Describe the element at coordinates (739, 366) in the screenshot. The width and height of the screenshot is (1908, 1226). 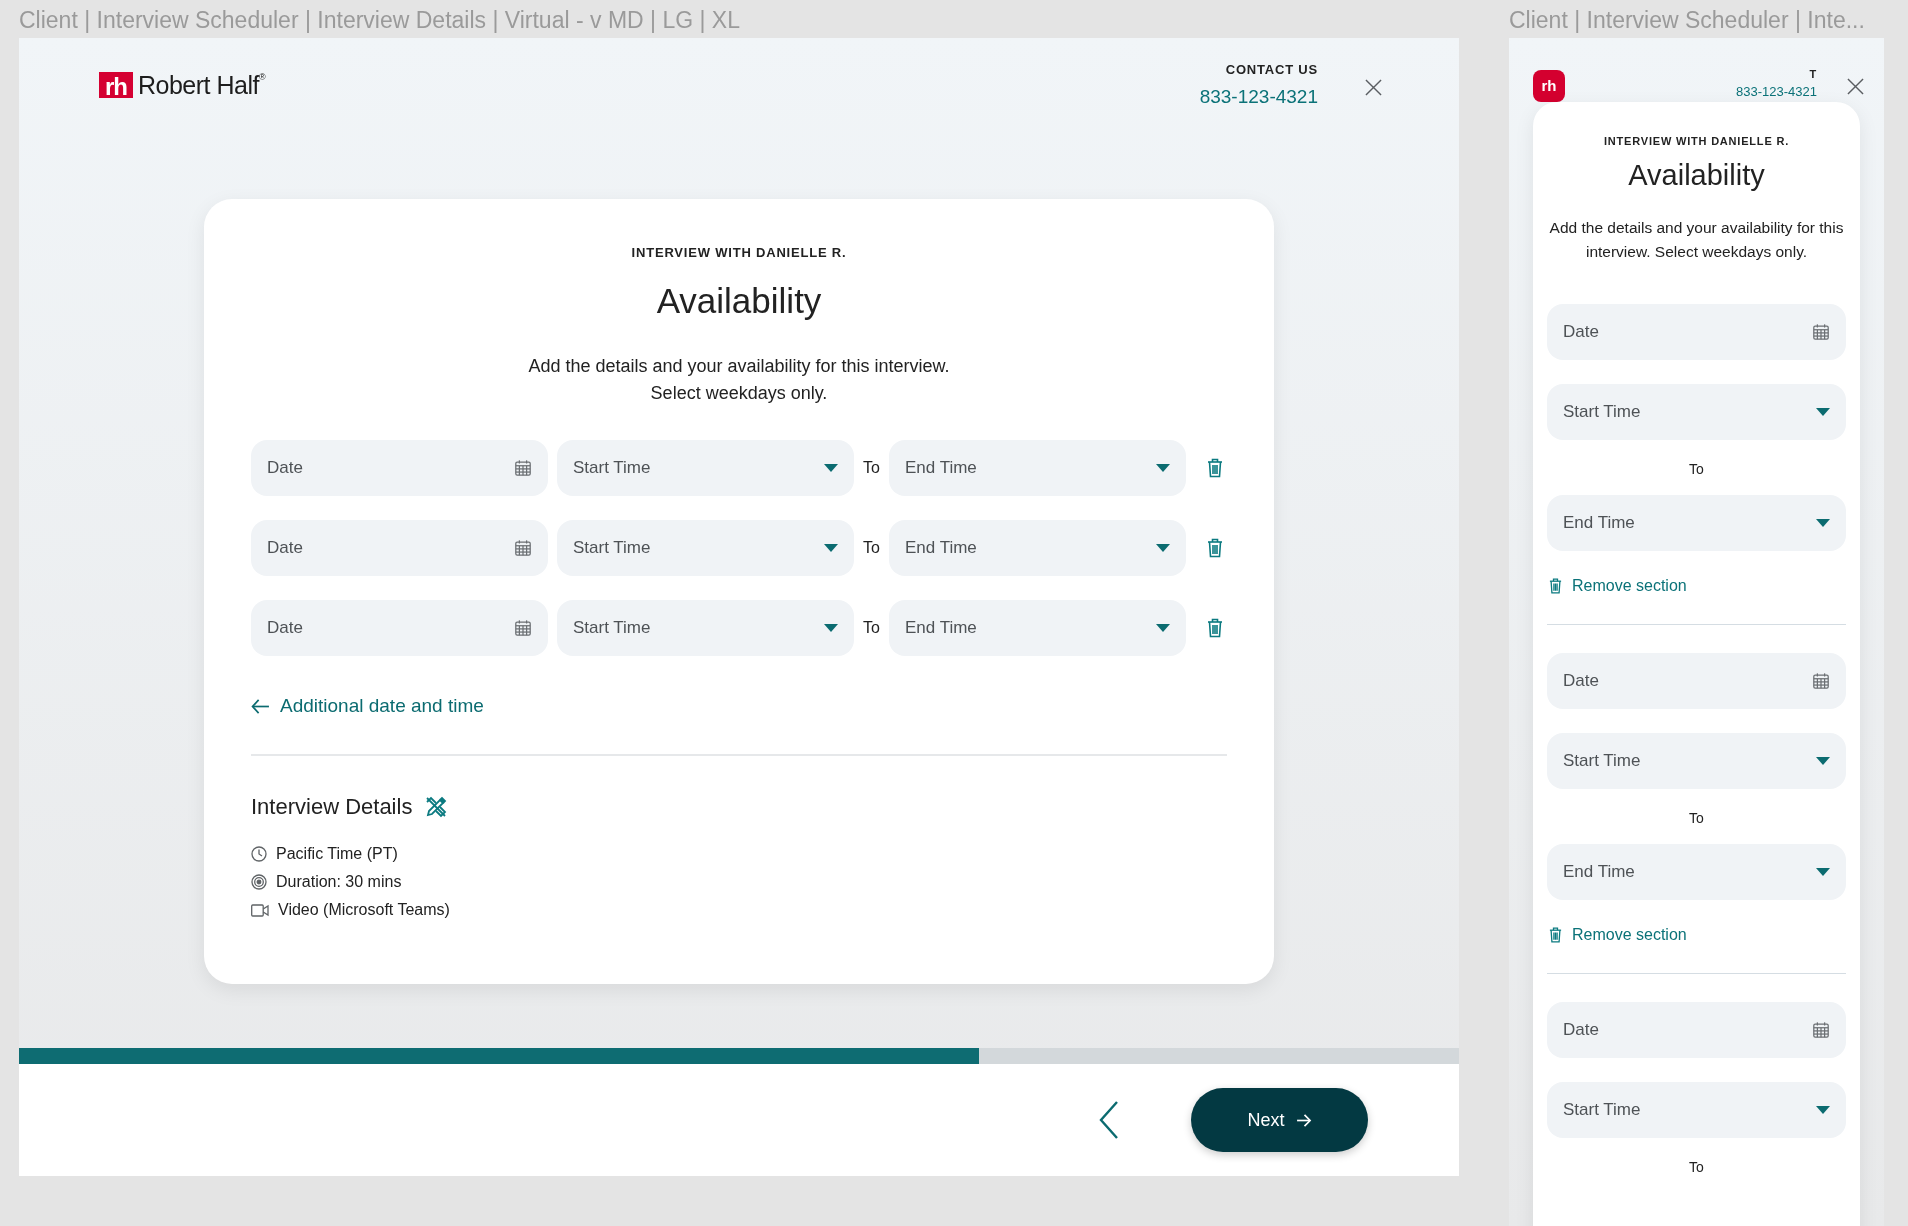
I see `description-text: Add the details and your availability for this interview.` at that location.